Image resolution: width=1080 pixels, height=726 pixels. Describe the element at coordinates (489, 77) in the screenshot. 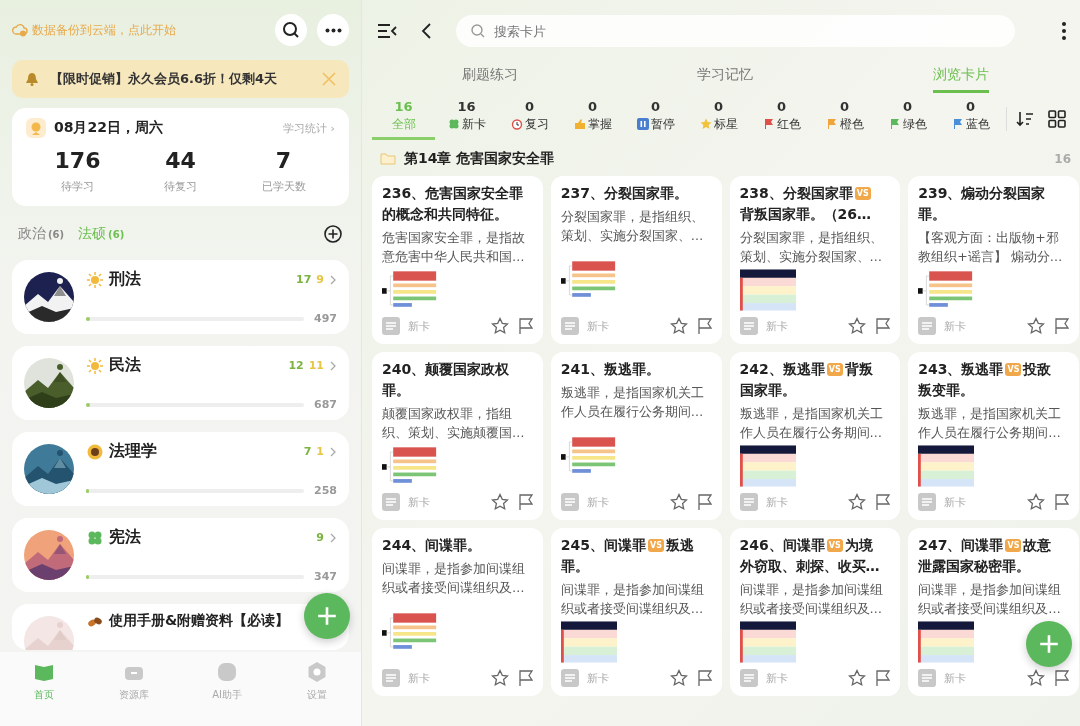

I see `tab: 刷题练习` at that location.